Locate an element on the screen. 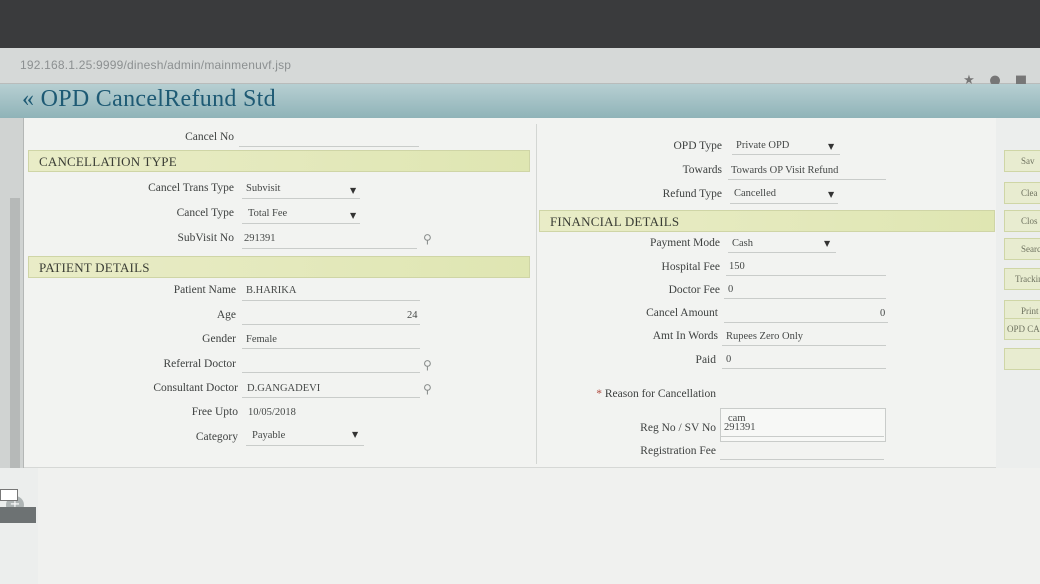 The height and width of the screenshot is (584, 1040). referral-doctor-label: Referral Doctor is located at coordinates (199, 364).